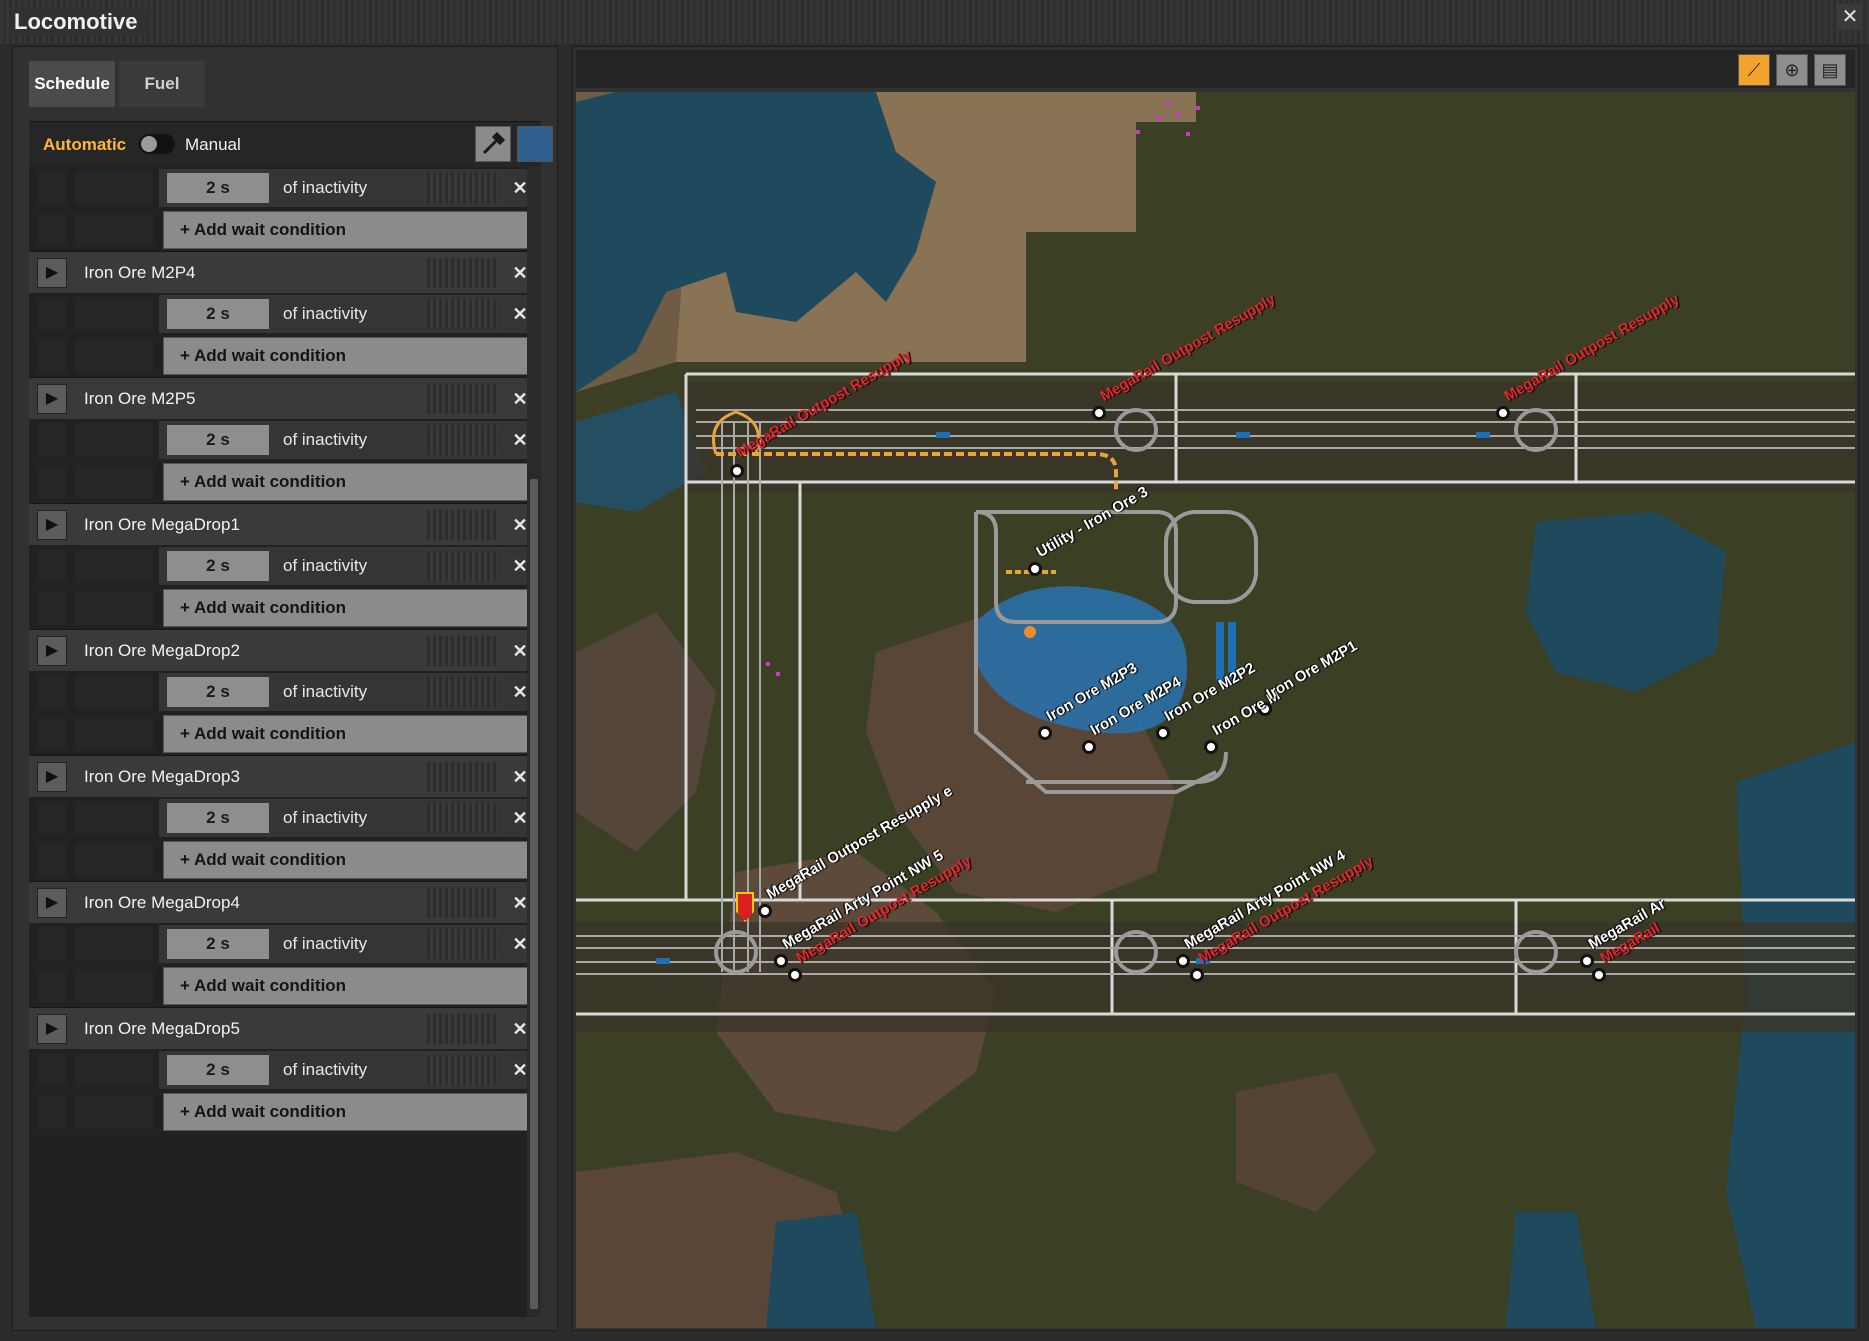  I want to click on target-icon: ⊕, so click(1792, 70).